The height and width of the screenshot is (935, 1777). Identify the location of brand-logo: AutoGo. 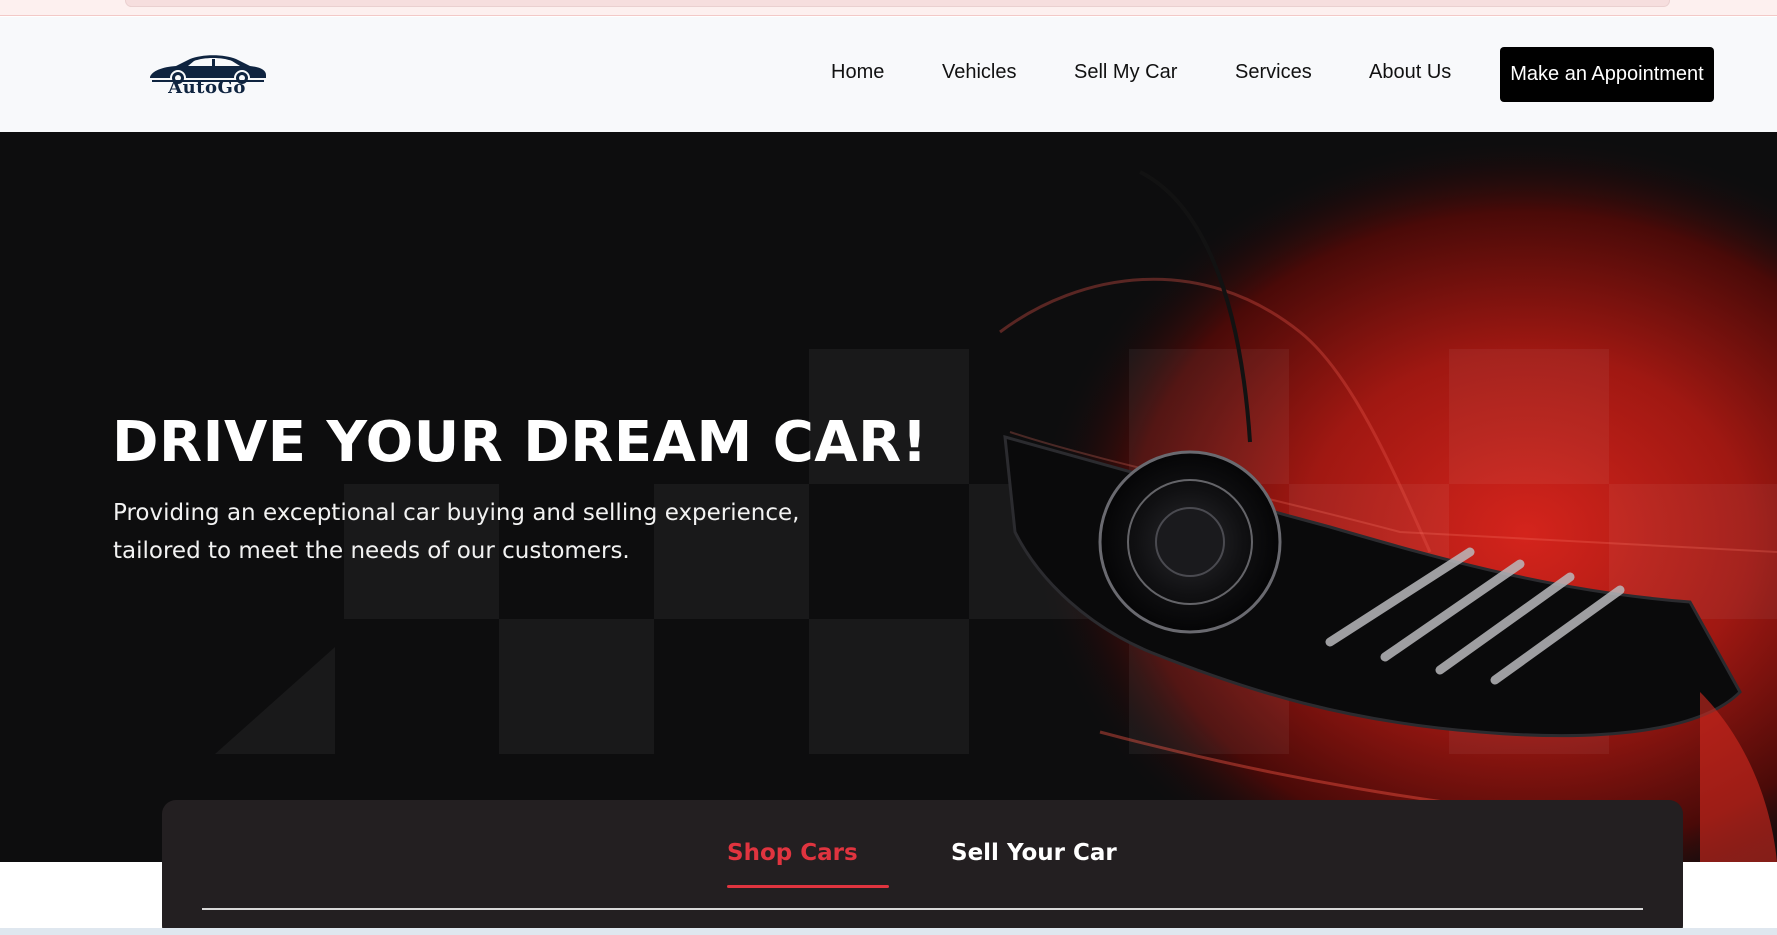
(207, 81).